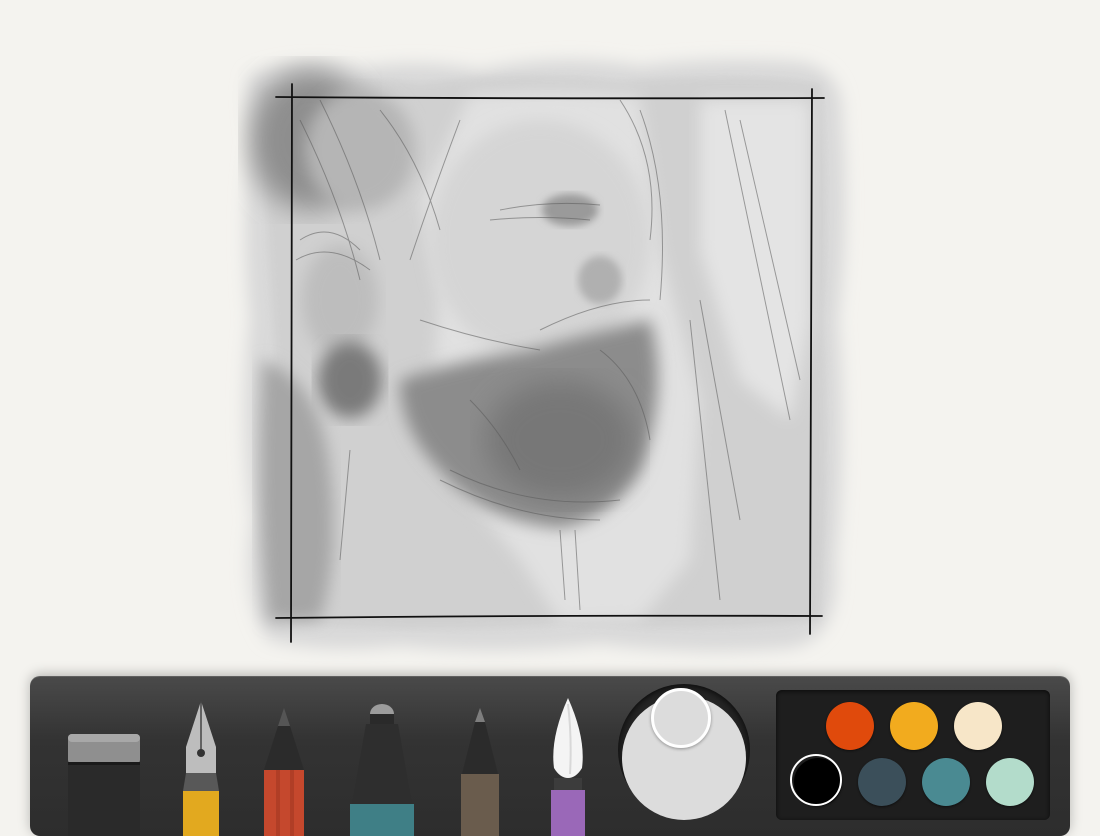 This screenshot has width=1100, height=836. What do you see at coordinates (850, 726) in the screenshot?
I see `swatch-orange` at bounding box center [850, 726].